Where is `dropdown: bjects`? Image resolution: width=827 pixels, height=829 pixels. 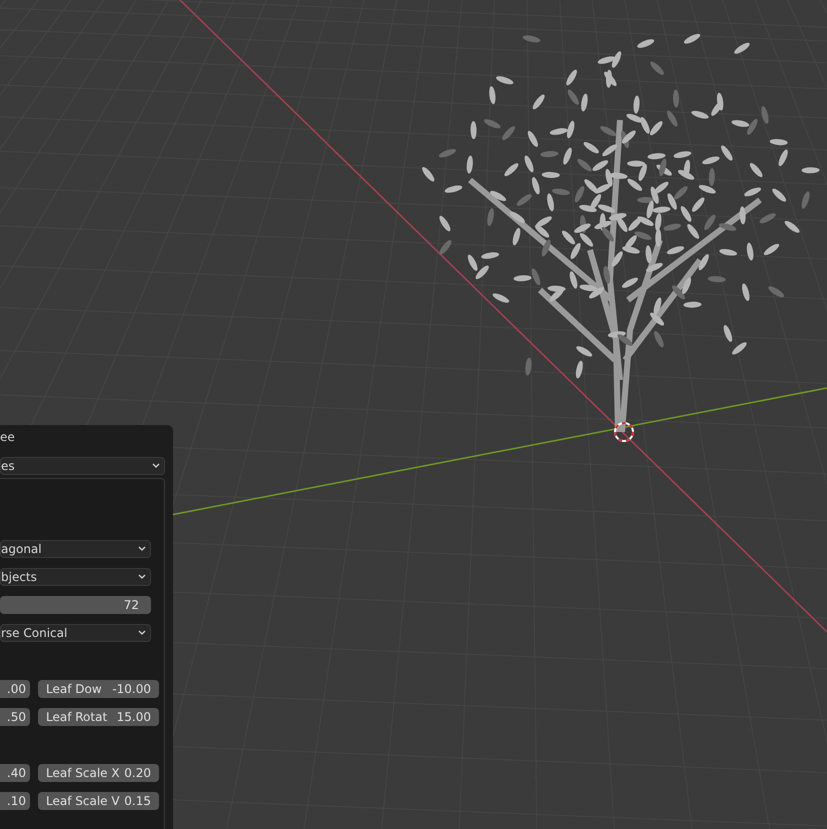
dropdown: bjects is located at coordinates (75, 577).